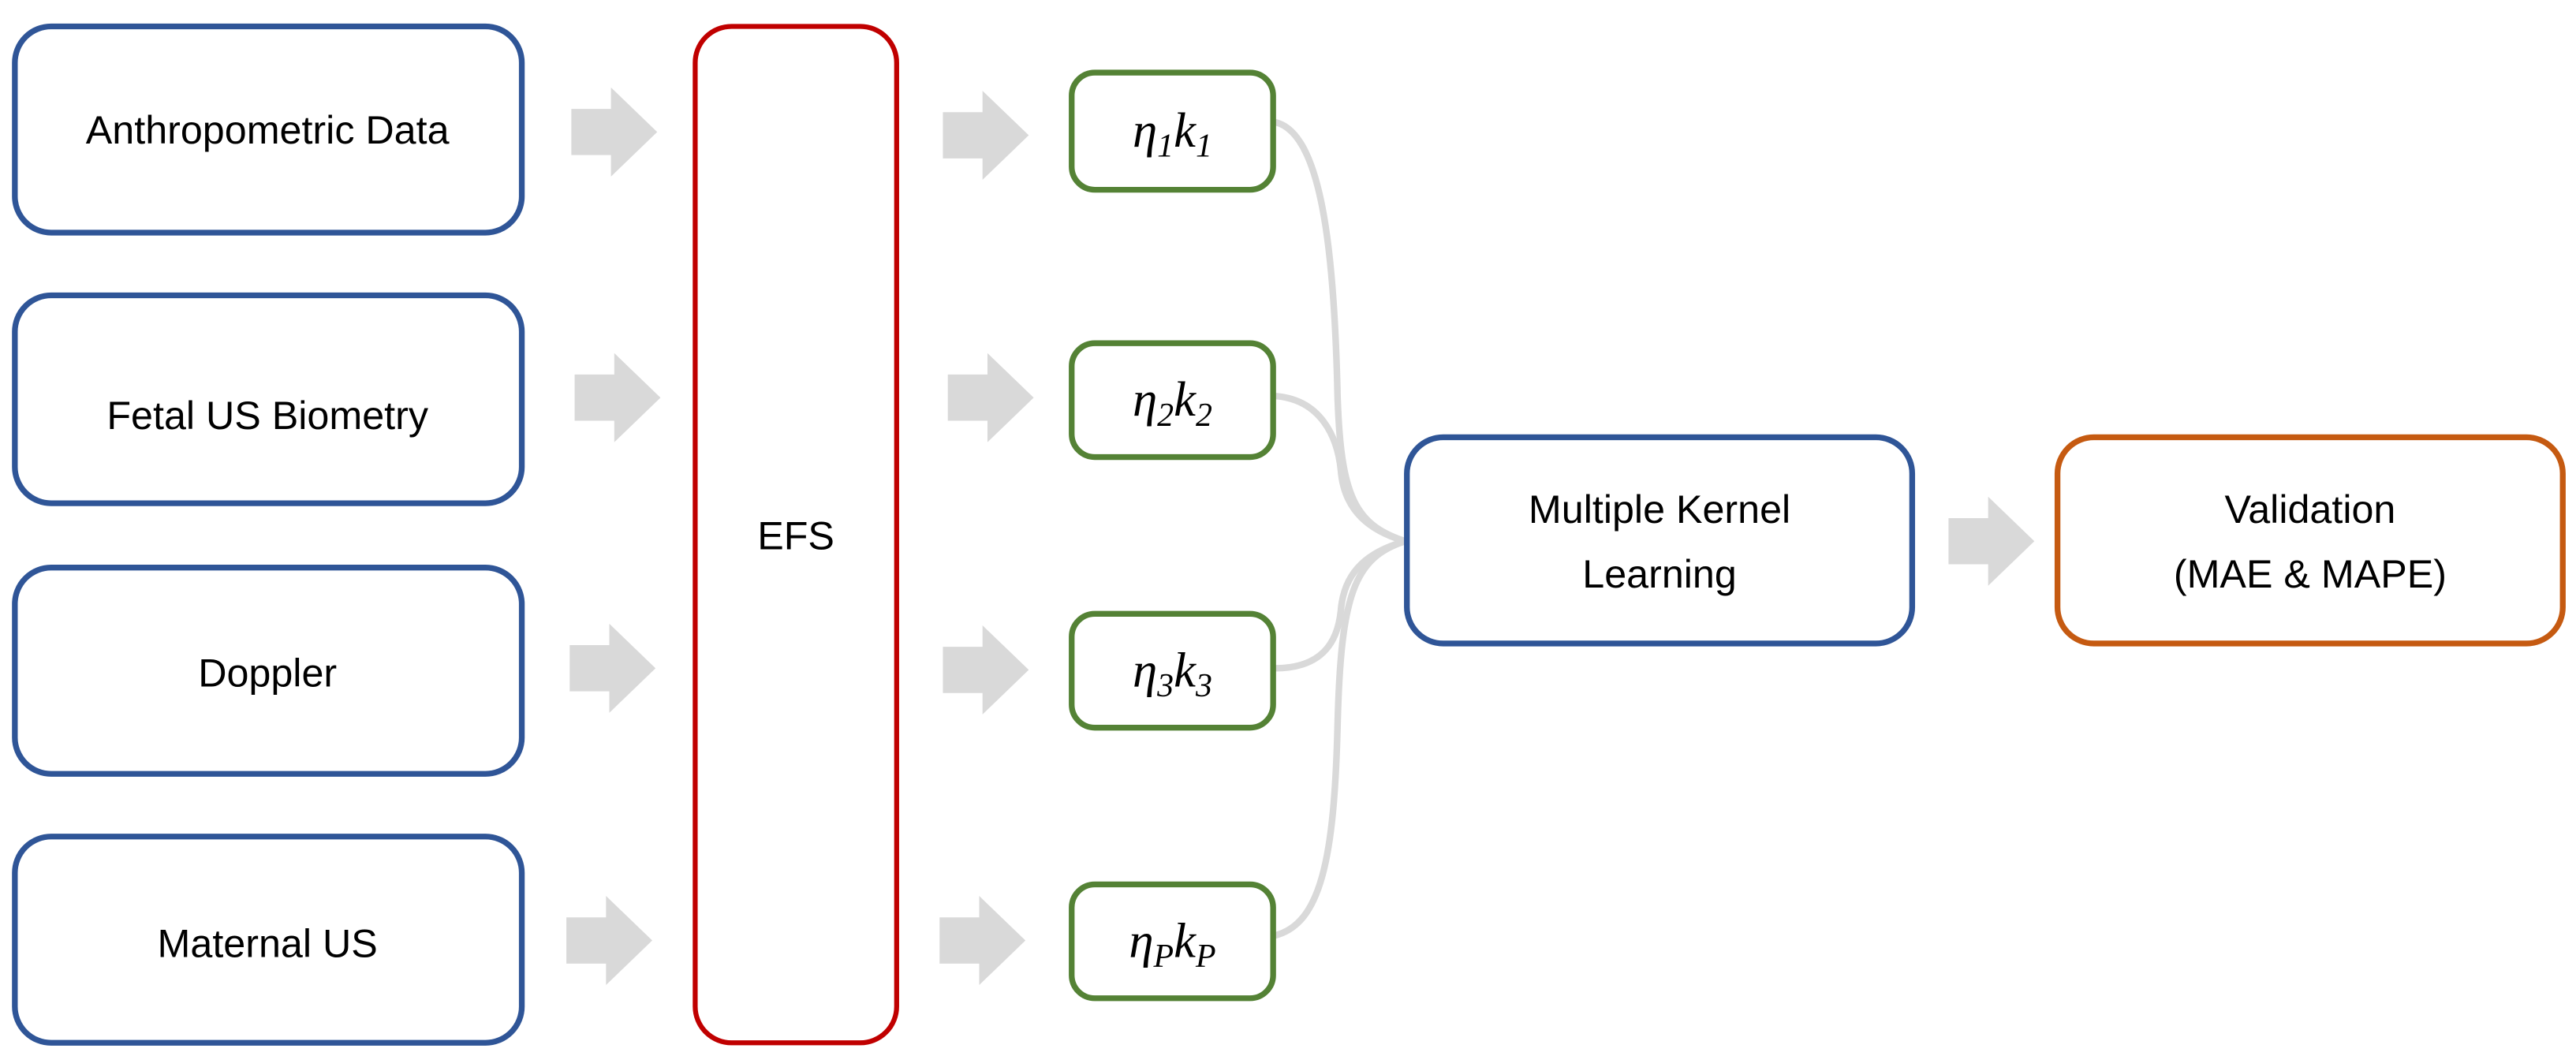 The width and height of the screenshot is (2576, 1056). I want to click on input-label: Anthropometric Data, so click(268, 130).